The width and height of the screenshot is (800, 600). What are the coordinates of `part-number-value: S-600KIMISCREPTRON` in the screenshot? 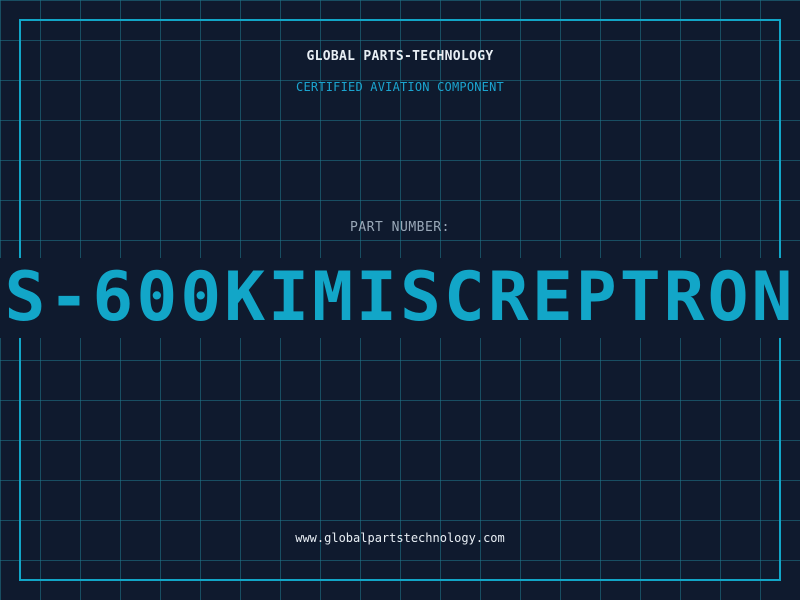 It's located at (400, 297).